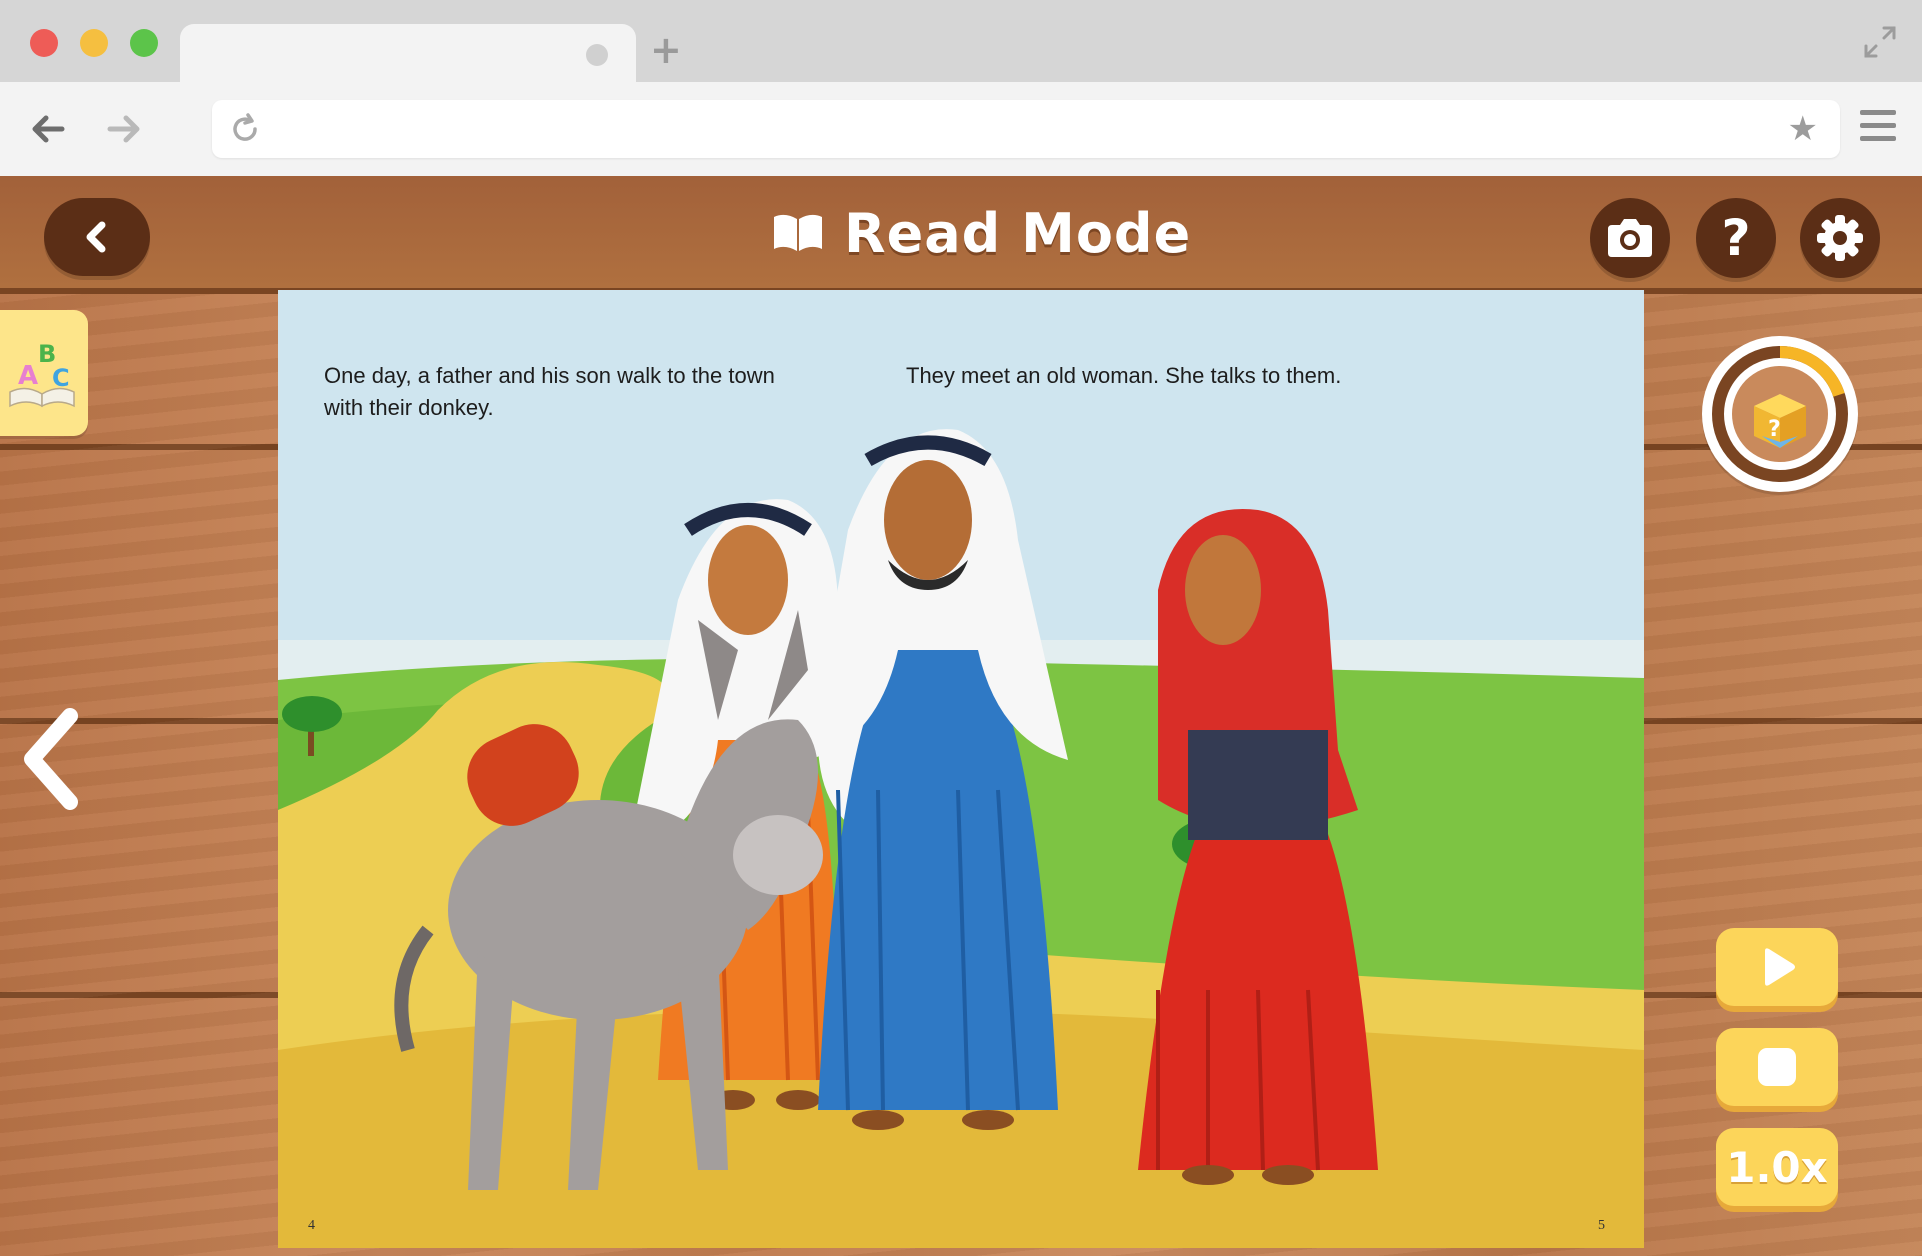  What do you see at coordinates (311, 1225) in the screenshot?
I see `left-page-number: 4` at bounding box center [311, 1225].